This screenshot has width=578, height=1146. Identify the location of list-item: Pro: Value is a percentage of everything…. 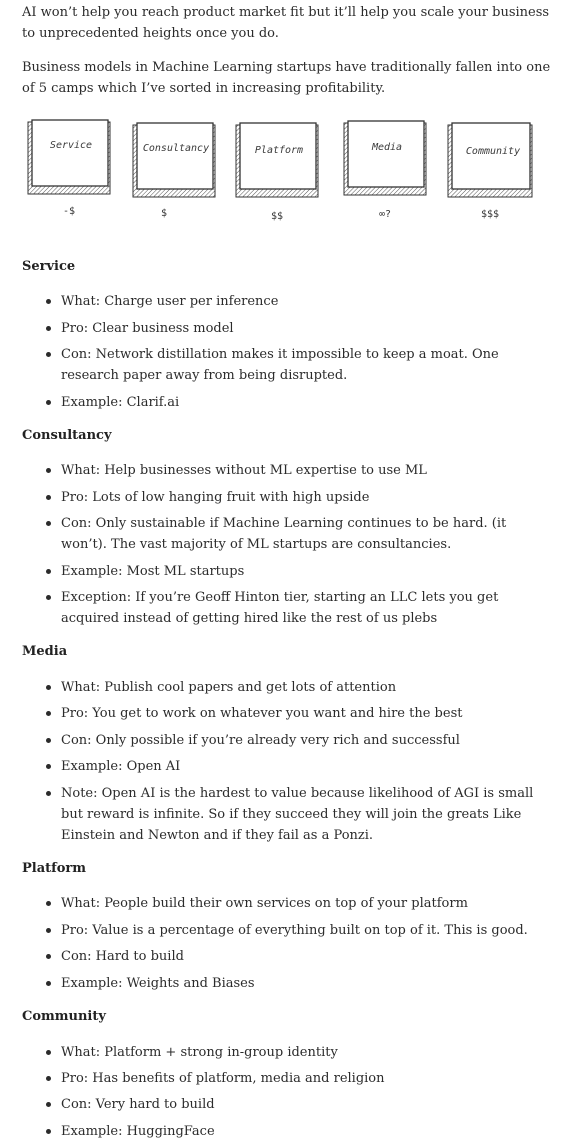
(294, 930).